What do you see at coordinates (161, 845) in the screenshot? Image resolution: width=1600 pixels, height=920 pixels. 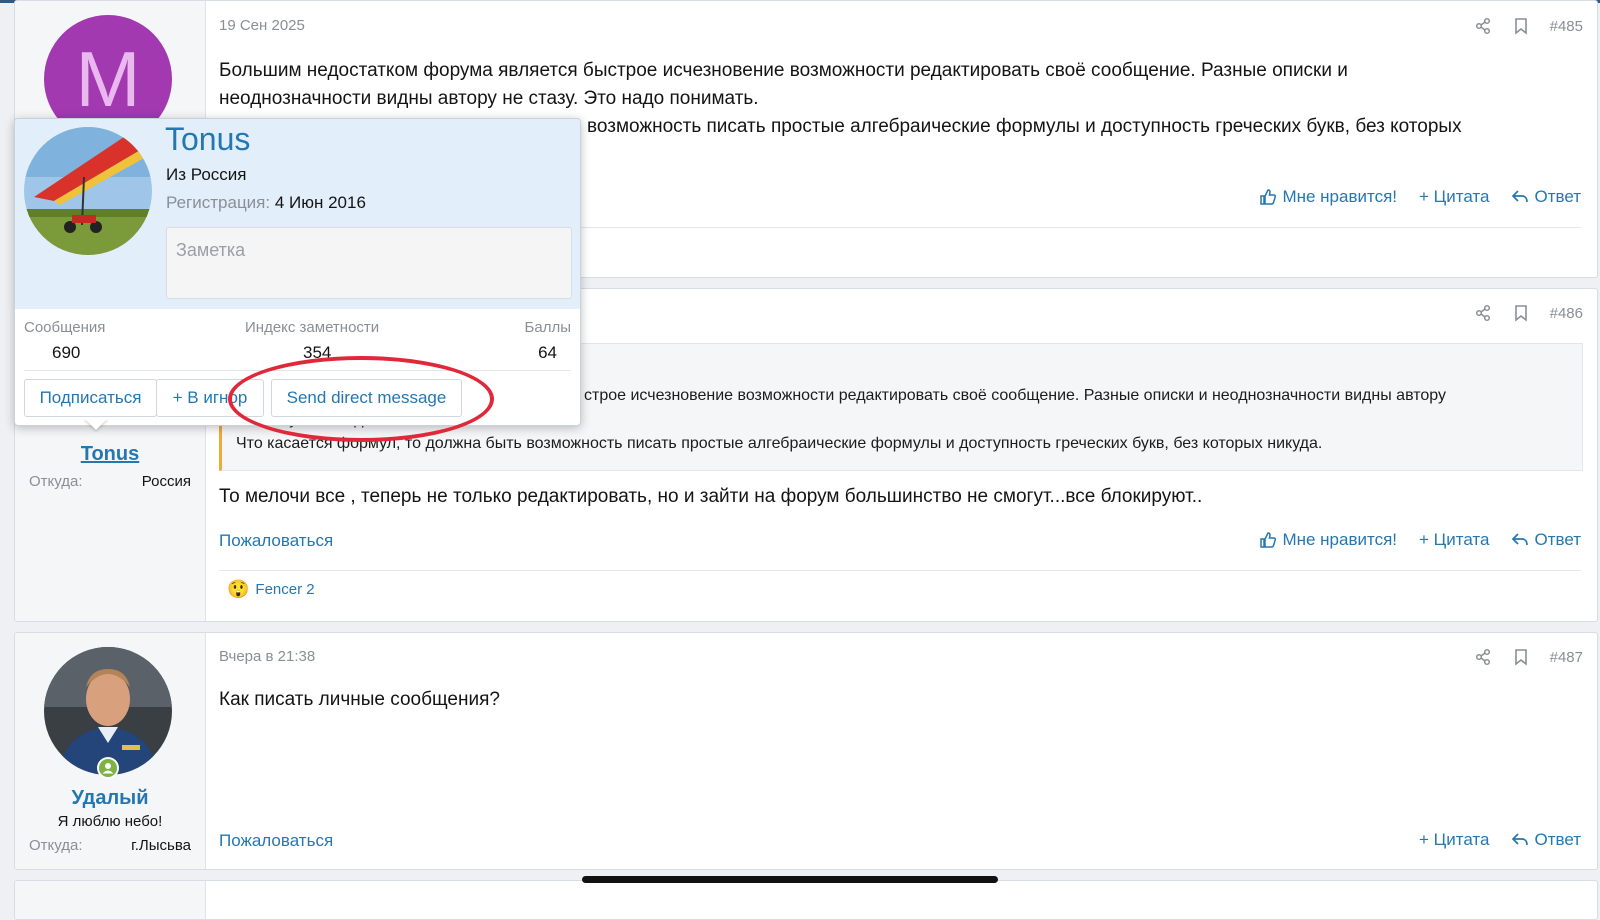 I see `location-value: г.Лысьва` at bounding box center [161, 845].